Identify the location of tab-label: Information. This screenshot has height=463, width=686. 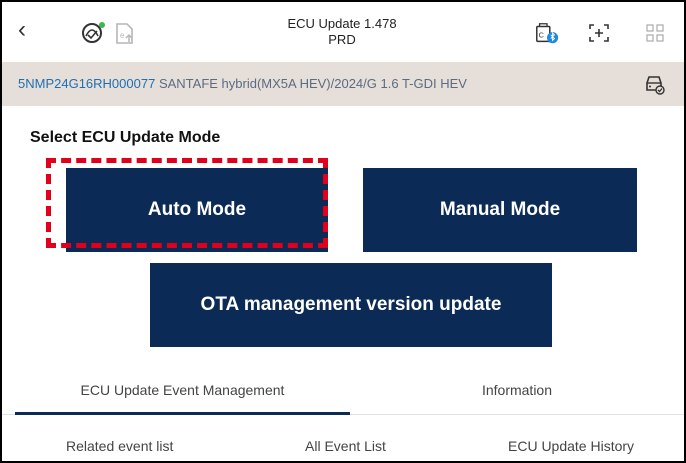
(517, 390).